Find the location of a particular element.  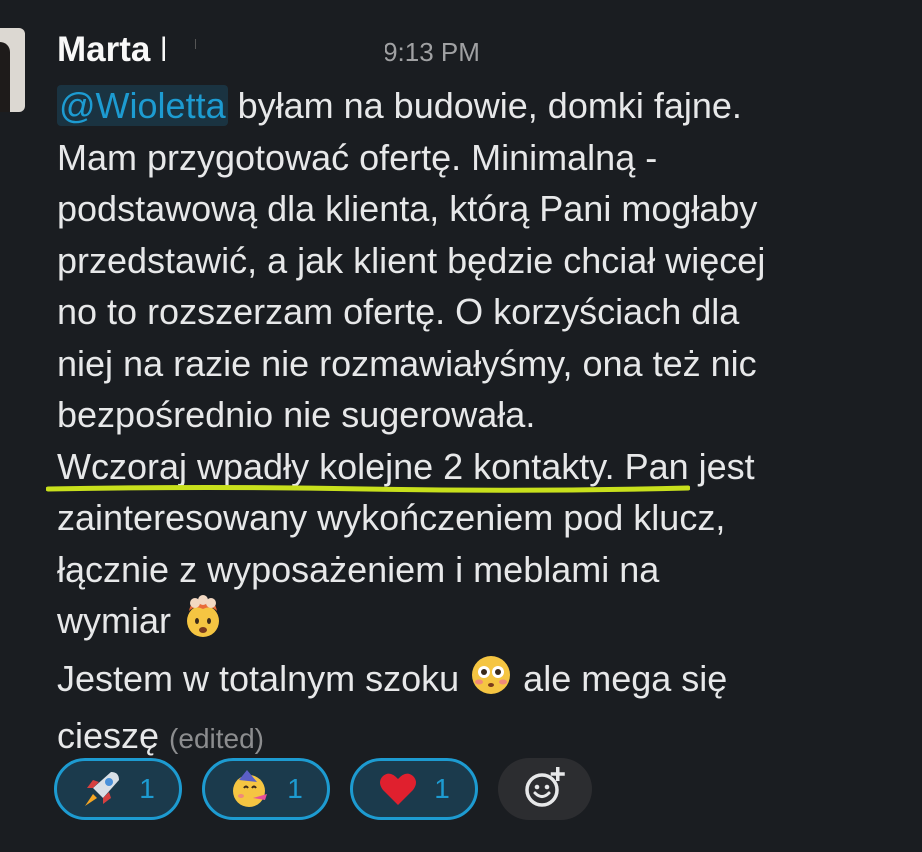

highlight-underline is located at coordinates (368, 489).